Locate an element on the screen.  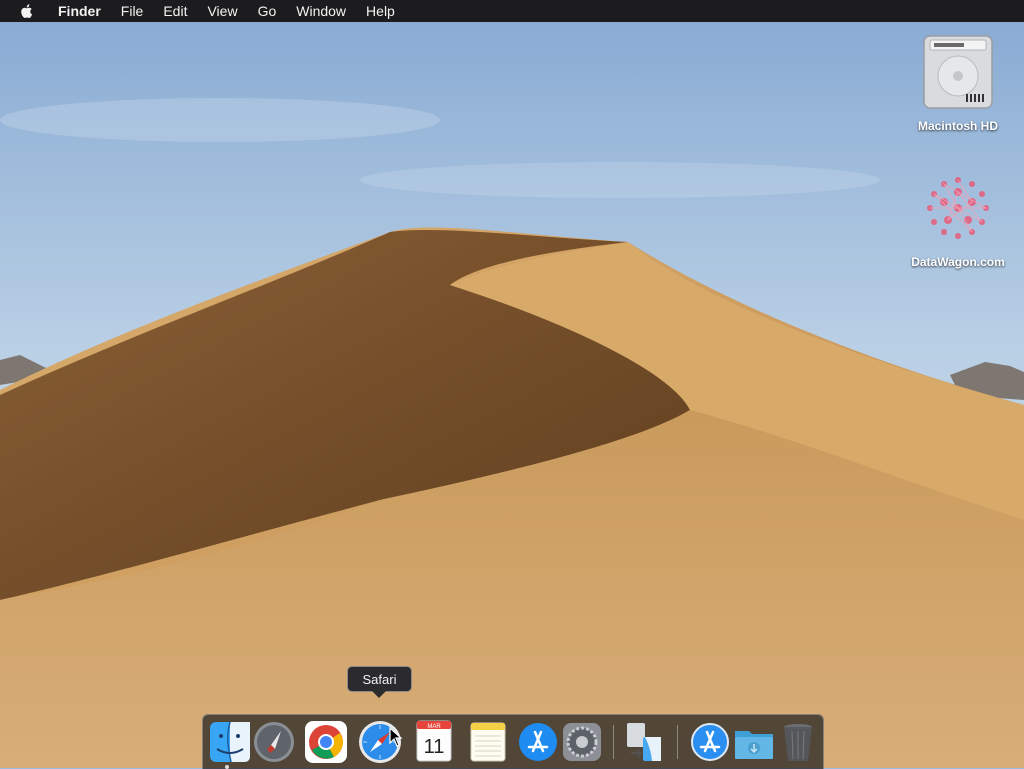
chrome-icon is located at coordinates (326, 742).